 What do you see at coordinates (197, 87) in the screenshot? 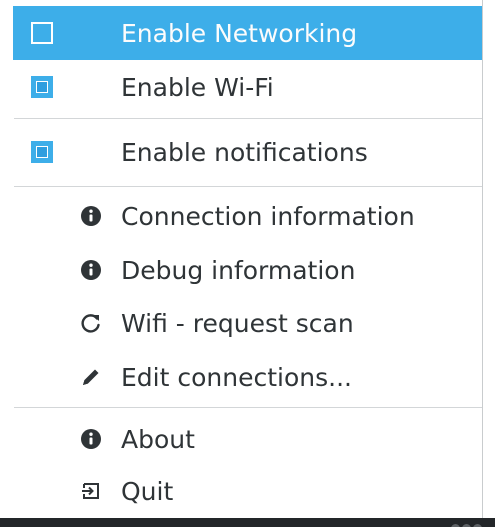
I see `menu-item-label: Enable Wi-Fi` at bounding box center [197, 87].